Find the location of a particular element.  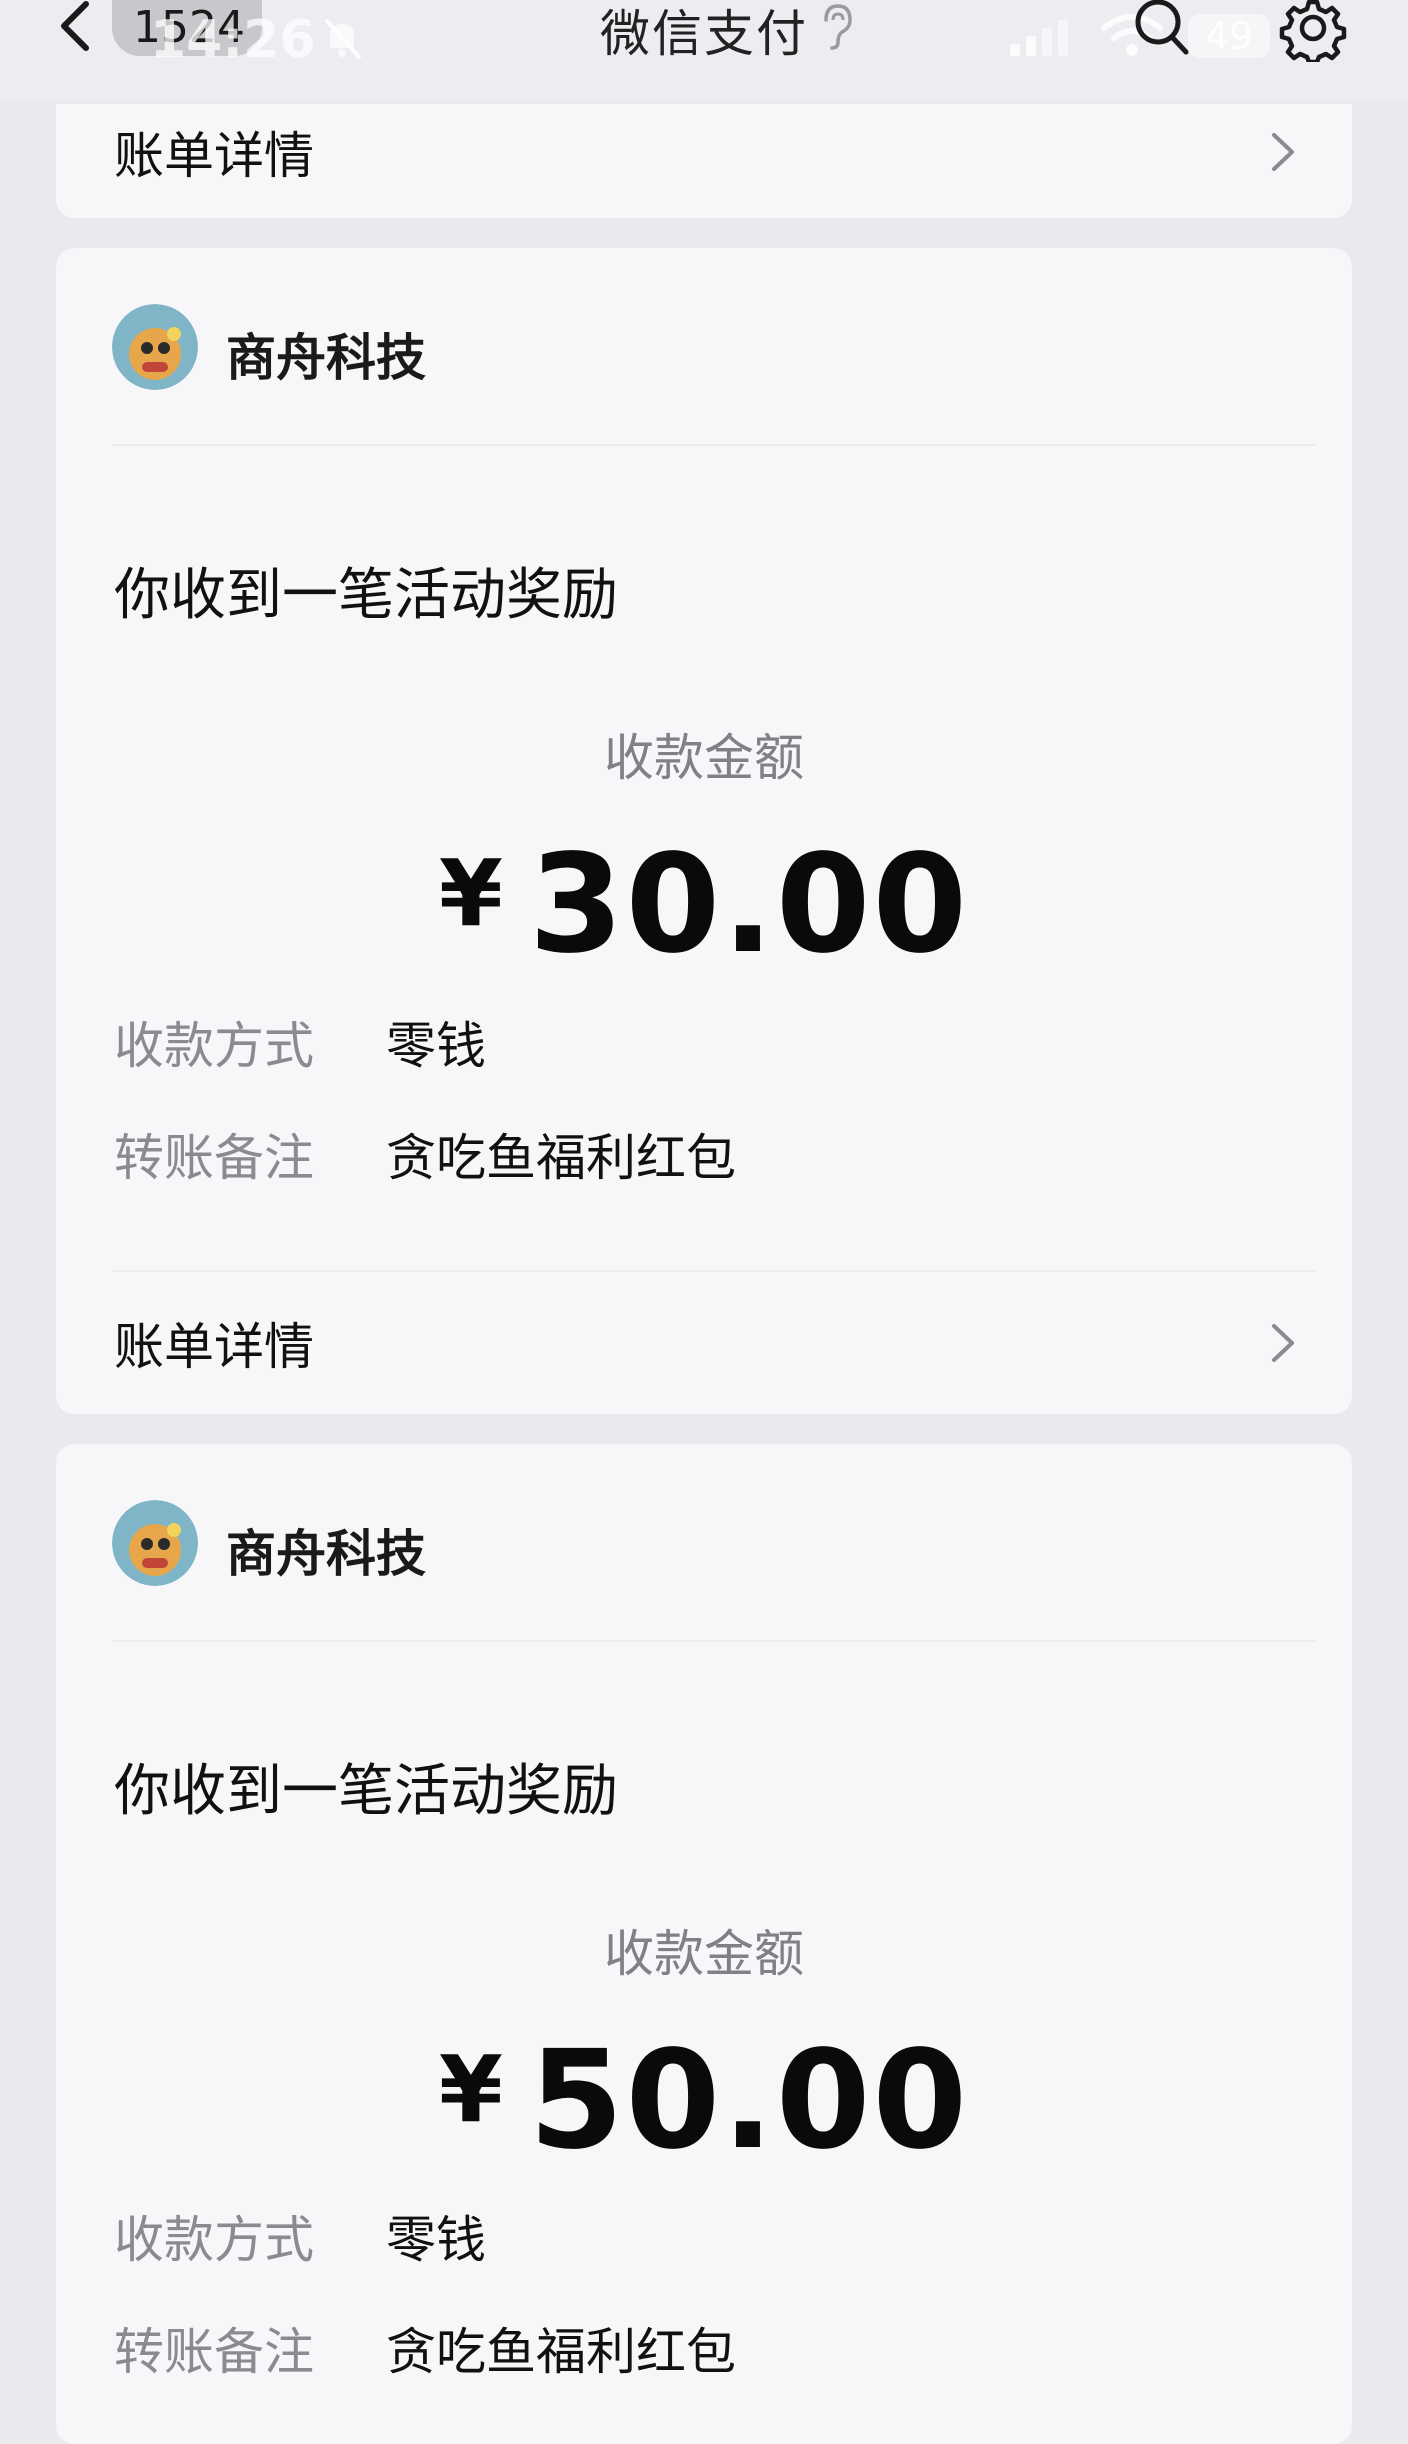

gear-icon is located at coordinates (1313, 31).